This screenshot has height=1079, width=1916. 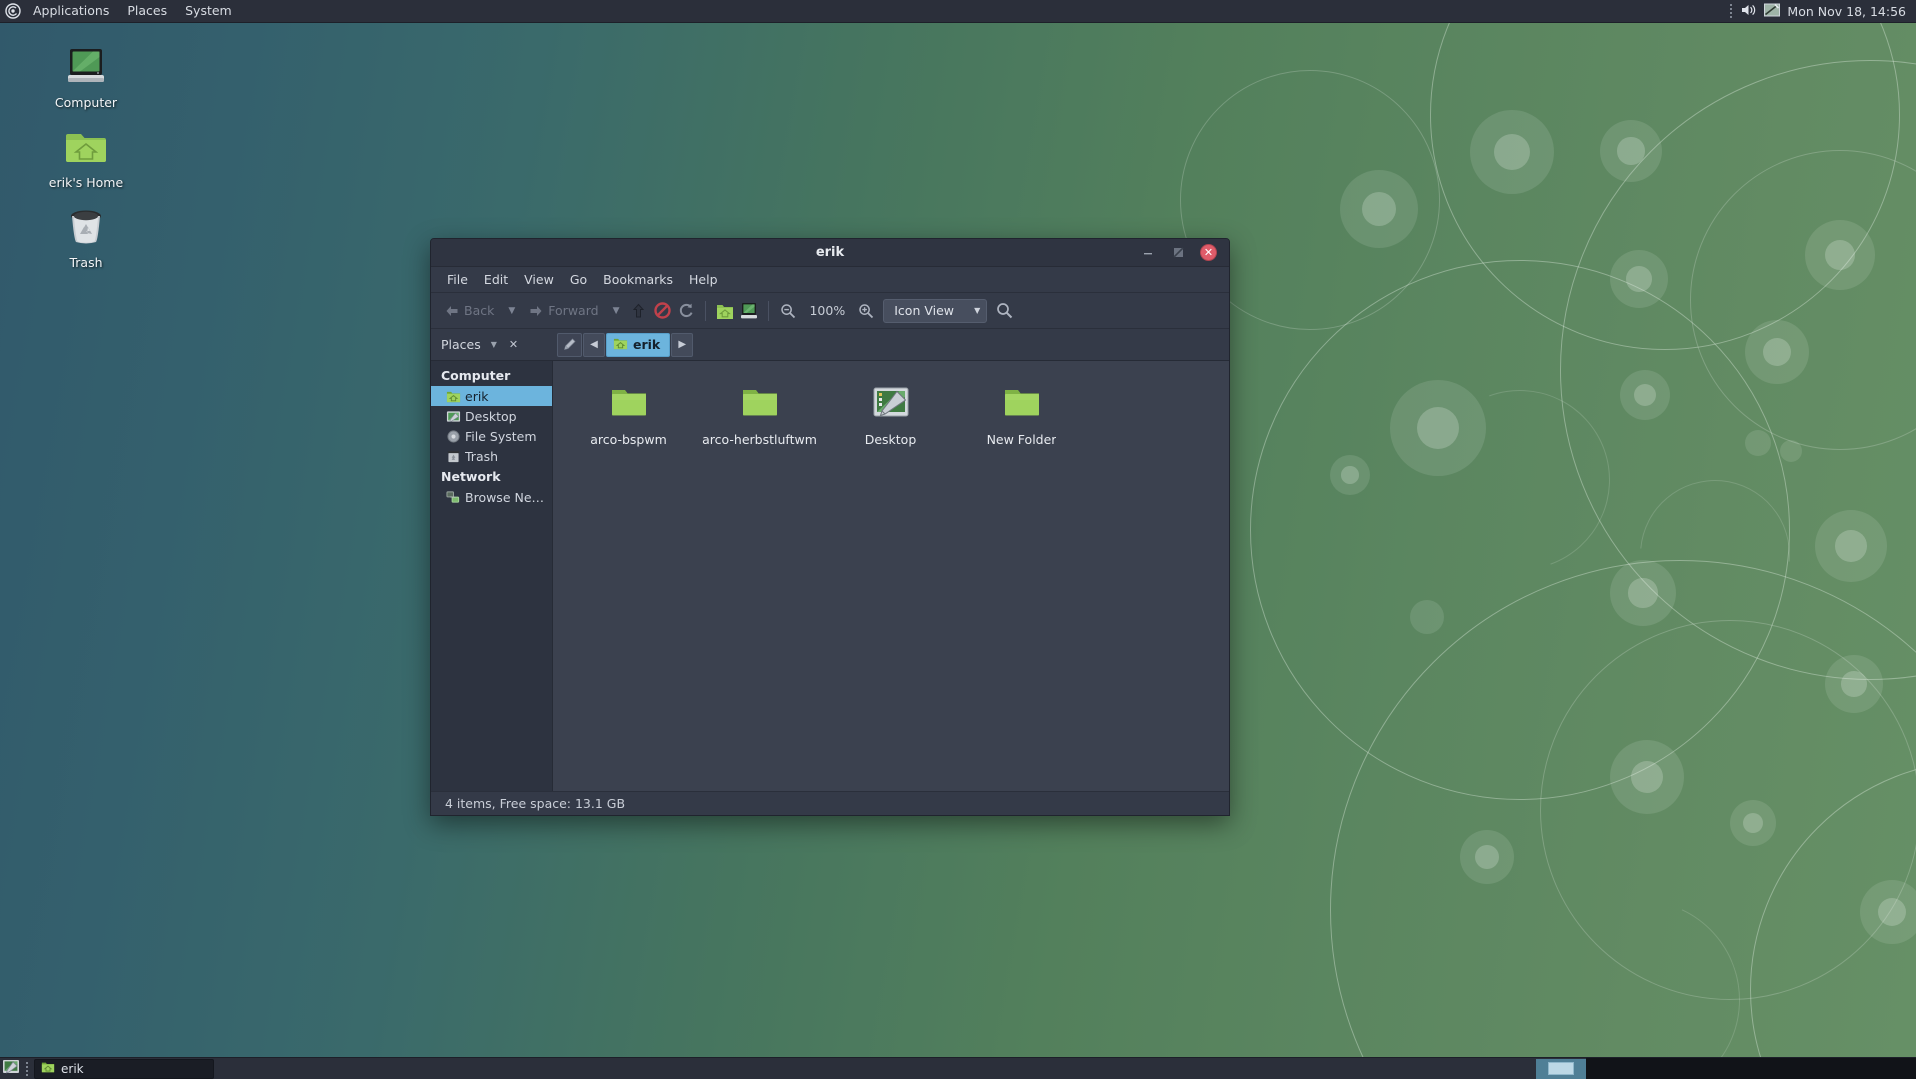 What do you see at coordinates (11, 1068) in the screenshot?
I see `show-desktop-icon` at bounding box center [11, 1068].